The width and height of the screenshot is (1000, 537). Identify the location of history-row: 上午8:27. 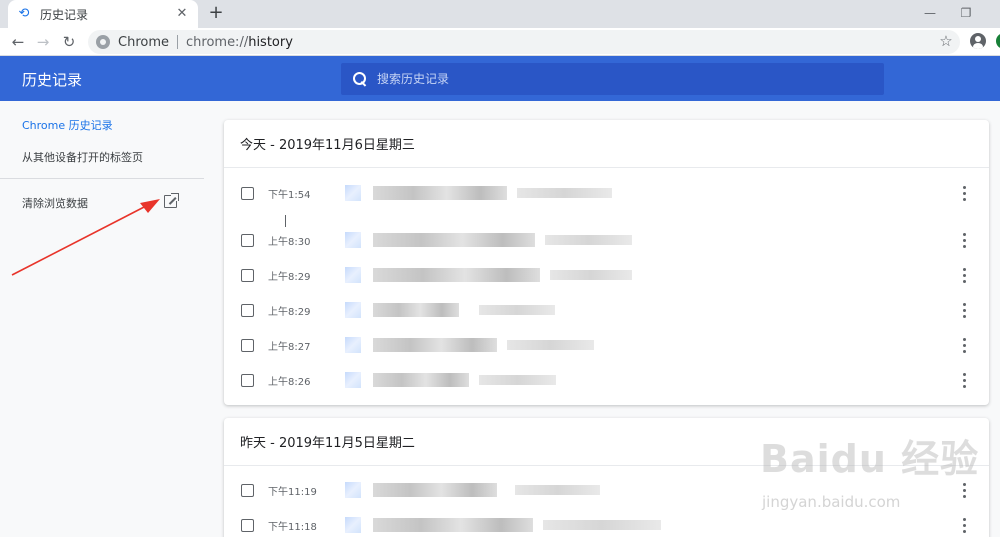
(606, 345).